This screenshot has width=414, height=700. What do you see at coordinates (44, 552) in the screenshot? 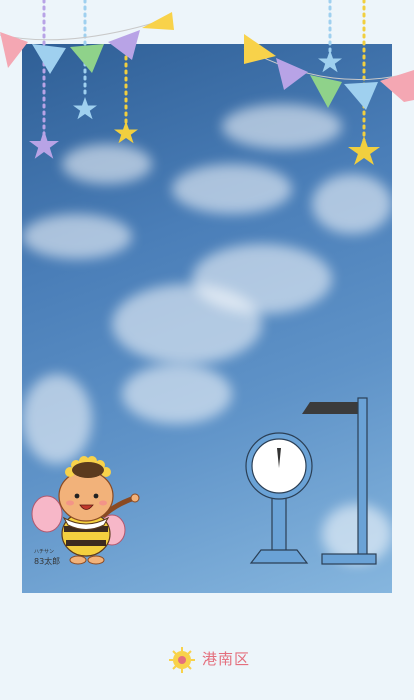
I see `mascot-furigana: ハチサン` at bounding box center [44, 552].